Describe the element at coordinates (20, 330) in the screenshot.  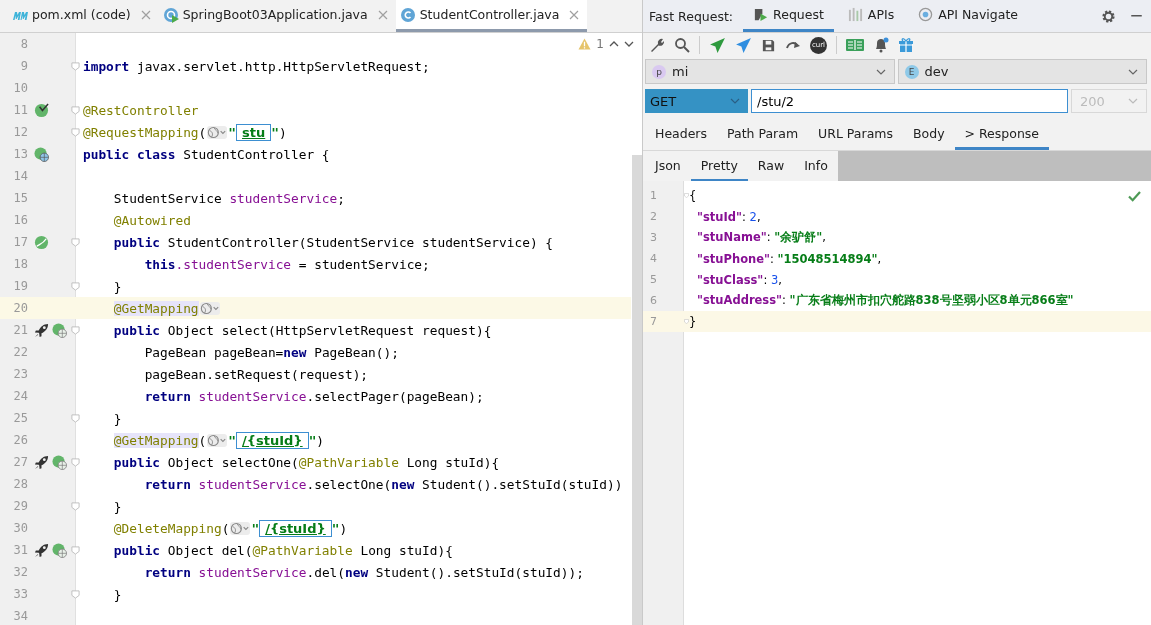
I see `line-number: 21` at that location.